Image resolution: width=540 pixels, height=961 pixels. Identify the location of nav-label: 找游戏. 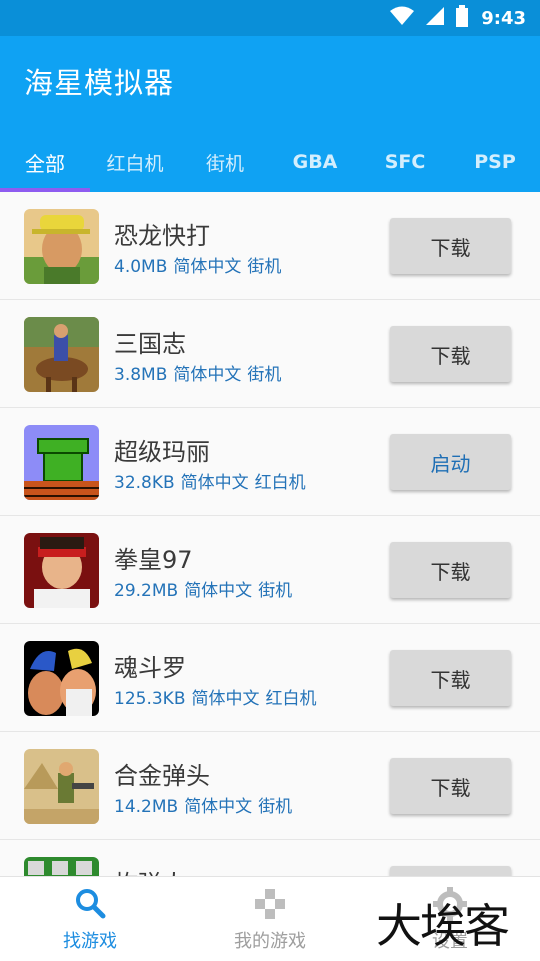
(90, 941).